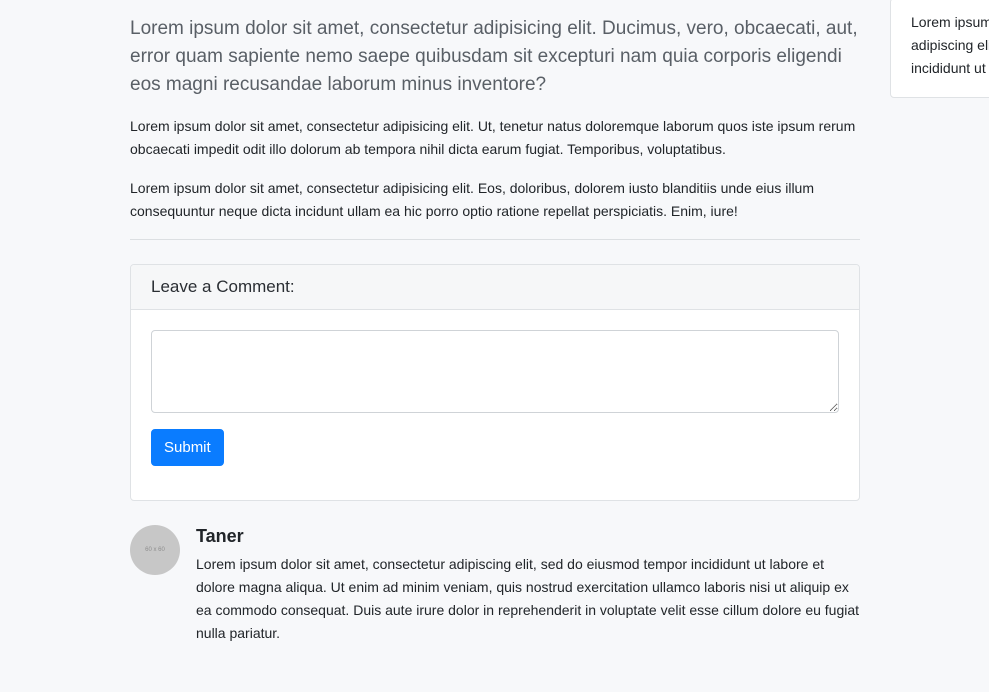 The image size is (989, 692). What do you see at coordinates (495, 239) in the screenshot?
I see `divider` at bounding box center [495, 239].